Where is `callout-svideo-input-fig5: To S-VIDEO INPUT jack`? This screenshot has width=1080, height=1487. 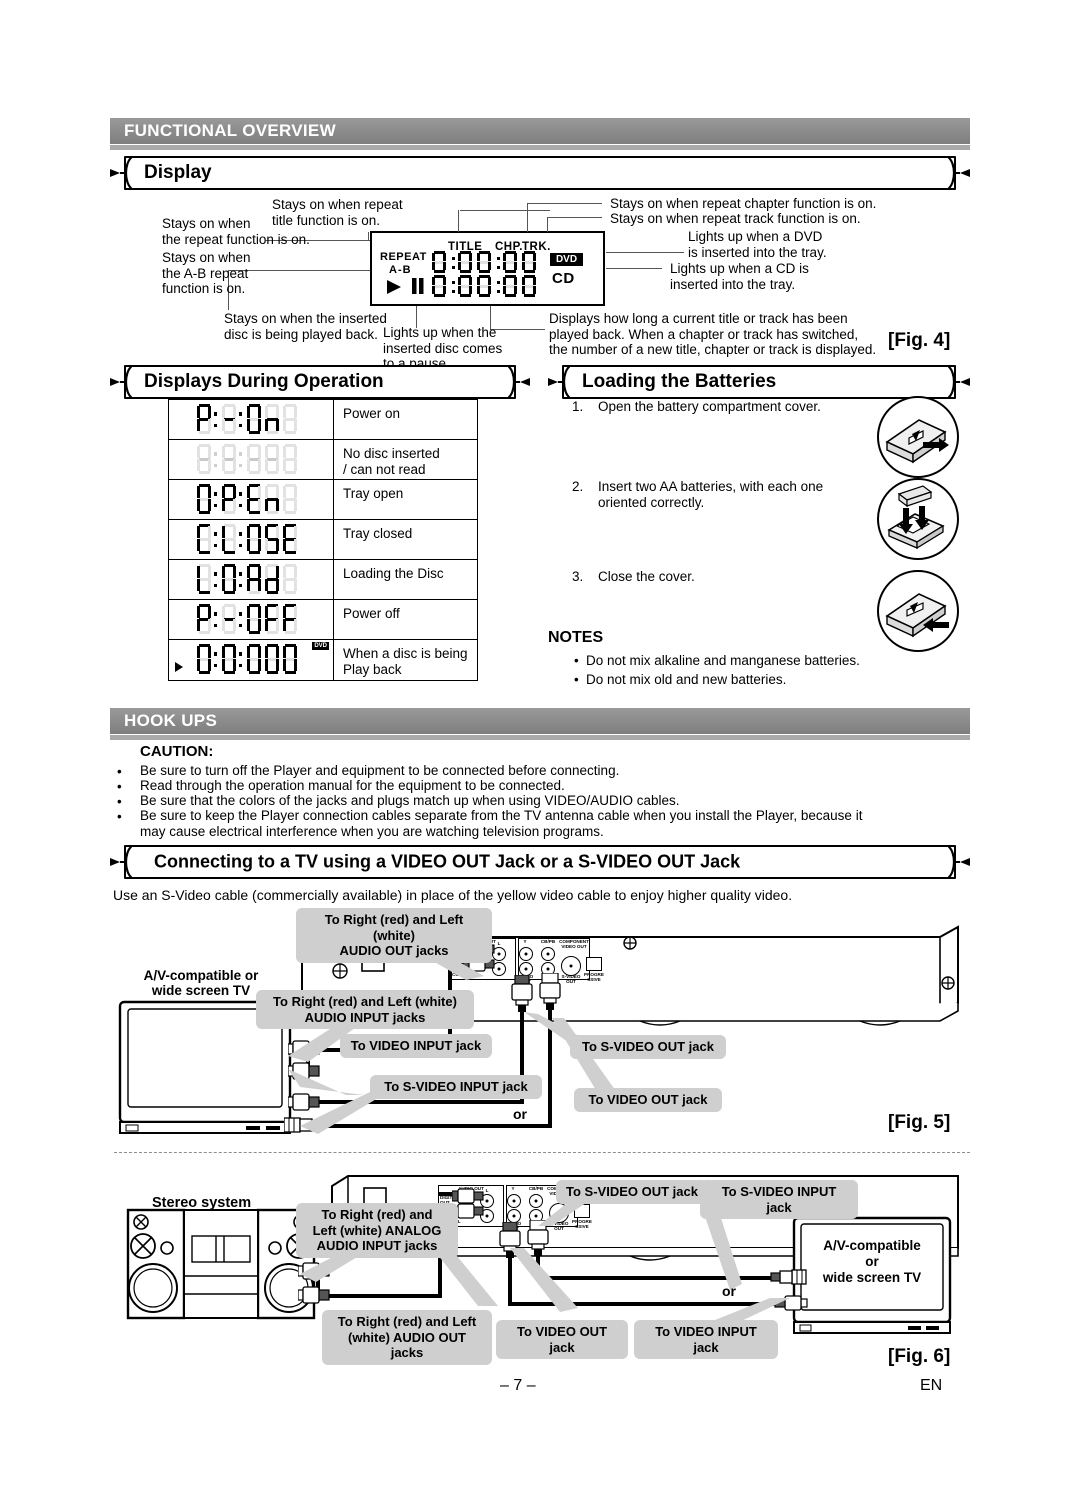
callout-svideo-input-fig5: To S-VIDEO INPUT jack is located at coordinates (456, 1087).